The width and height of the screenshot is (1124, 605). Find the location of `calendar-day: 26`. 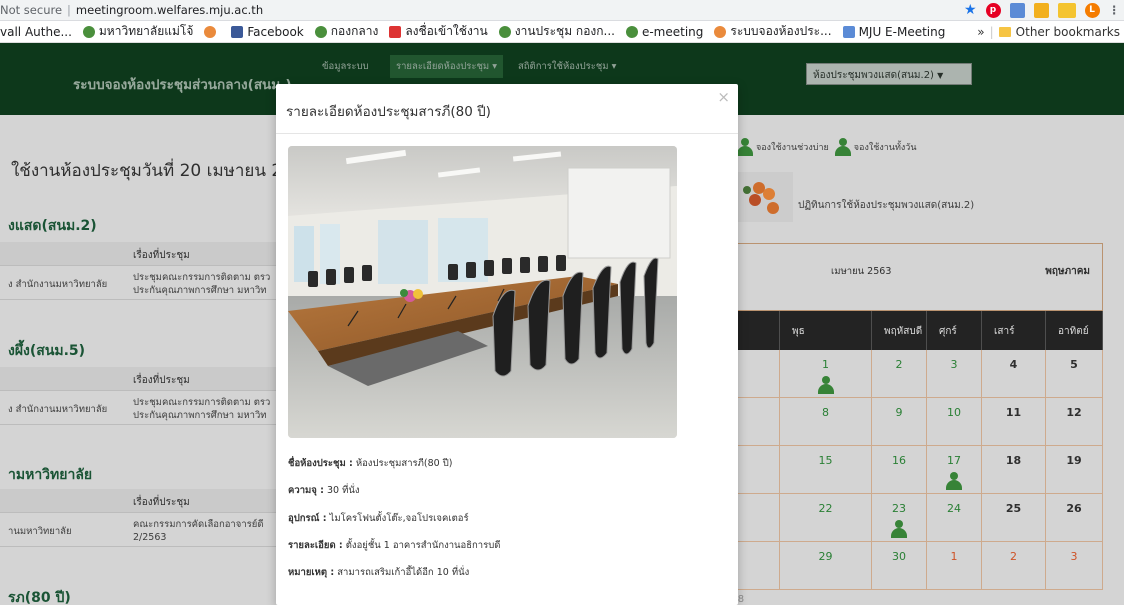

calendar-day: 26 is located at coordinates (1074, 518).